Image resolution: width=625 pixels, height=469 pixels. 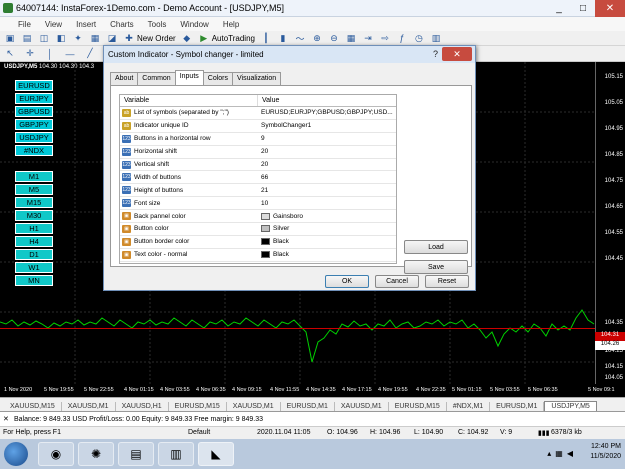 I want to click on input-row: 123 Width of buttons 66, so click(x=258, y=178).